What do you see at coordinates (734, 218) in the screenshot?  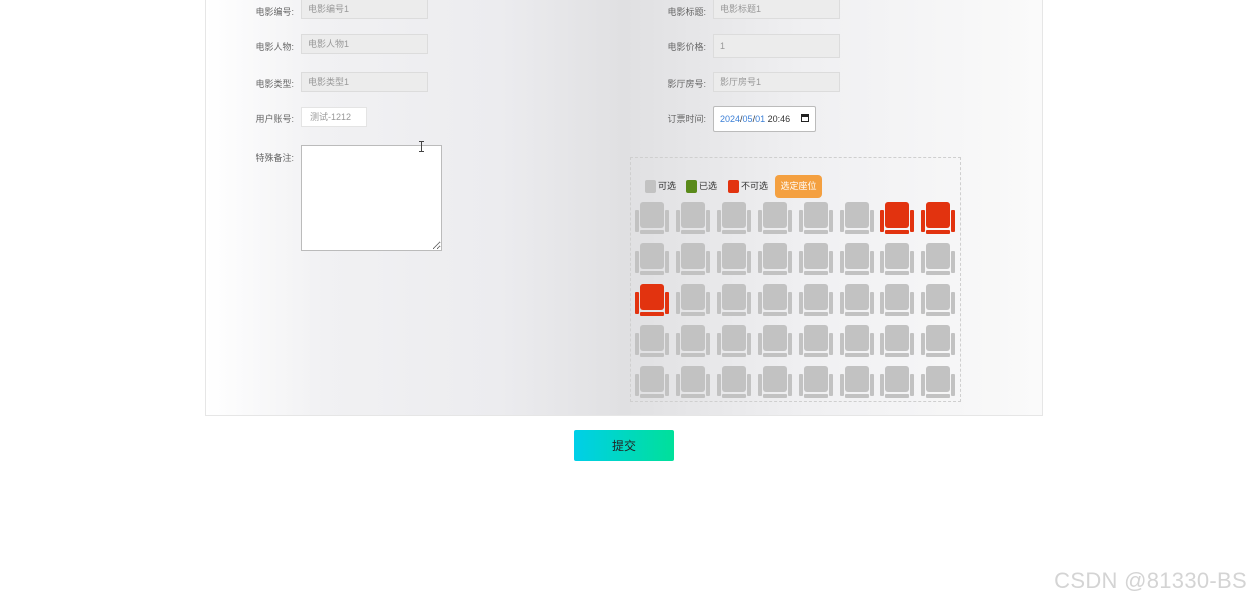 I see `seat-r1-c3` at bounding box center [734, 218].